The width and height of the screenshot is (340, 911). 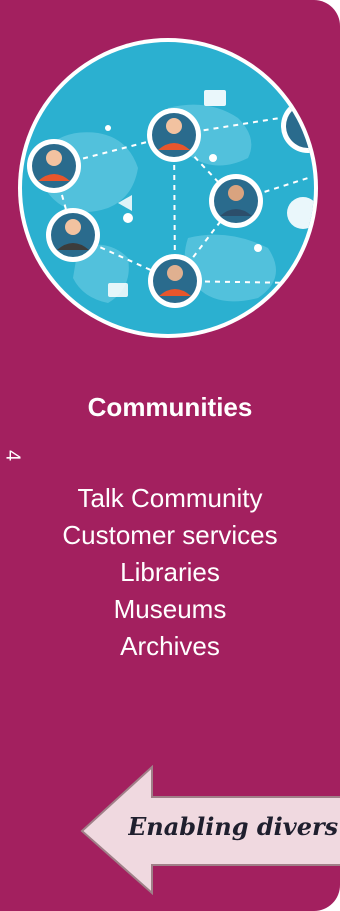 I want to click on link-talk-community: Talk Community, so click(x=170, y=498).